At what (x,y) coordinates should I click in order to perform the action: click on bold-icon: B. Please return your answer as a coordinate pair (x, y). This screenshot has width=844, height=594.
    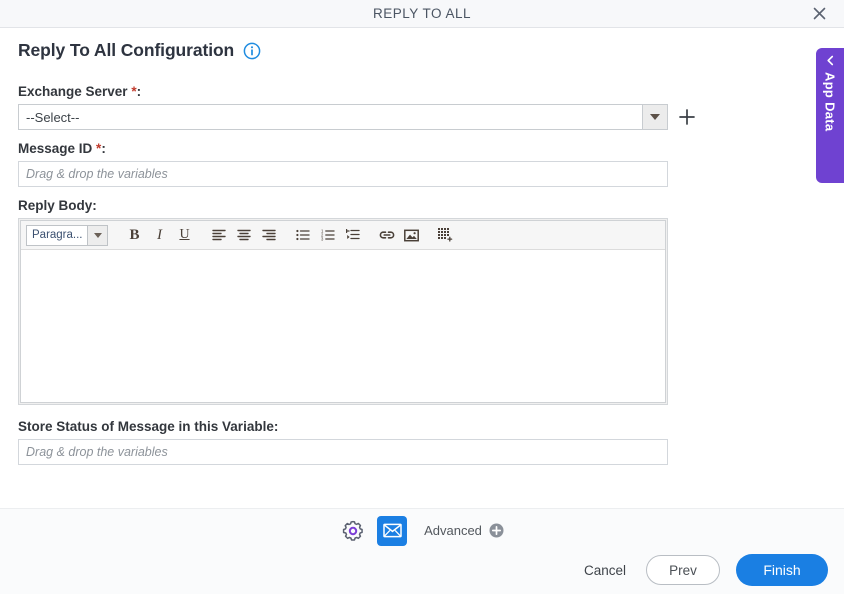
    Looking at the image, I should click on (134, 234).